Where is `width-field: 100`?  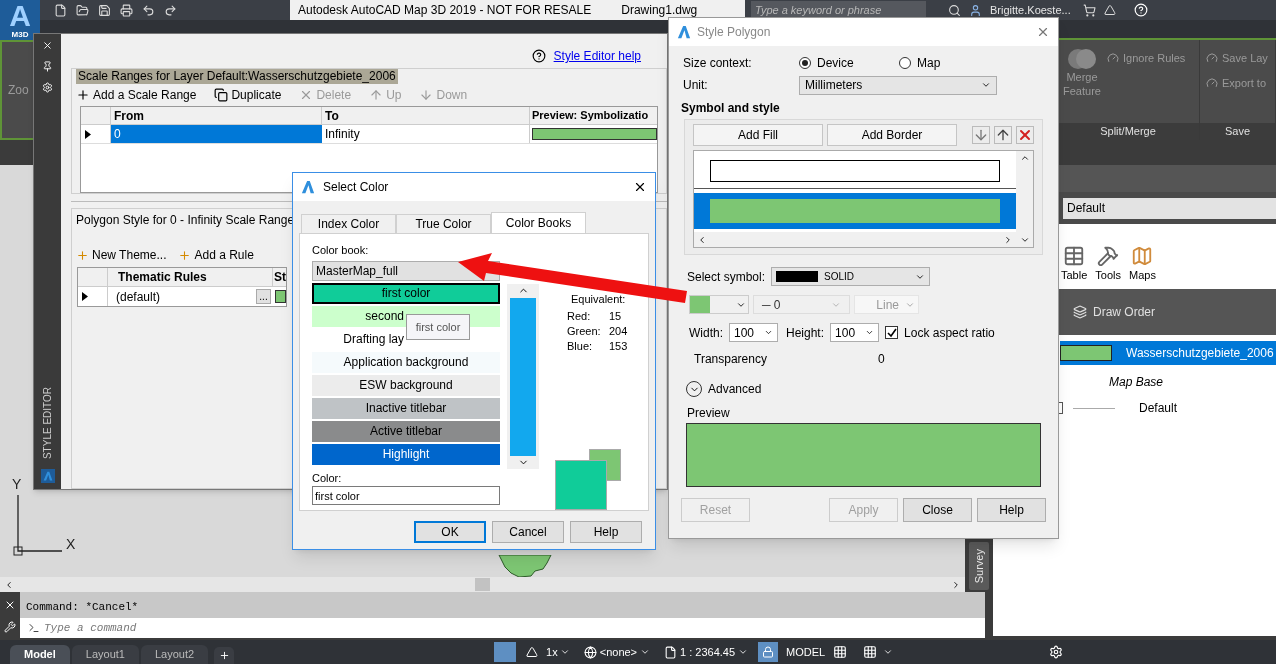 width-field: 100 is located at coordinates (753, 332).